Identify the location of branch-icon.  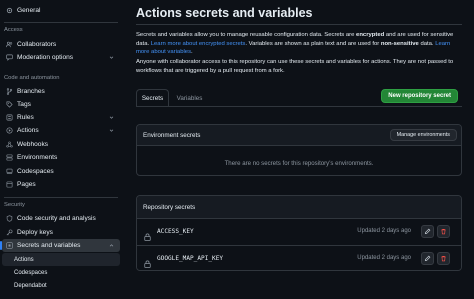
(9, 91).